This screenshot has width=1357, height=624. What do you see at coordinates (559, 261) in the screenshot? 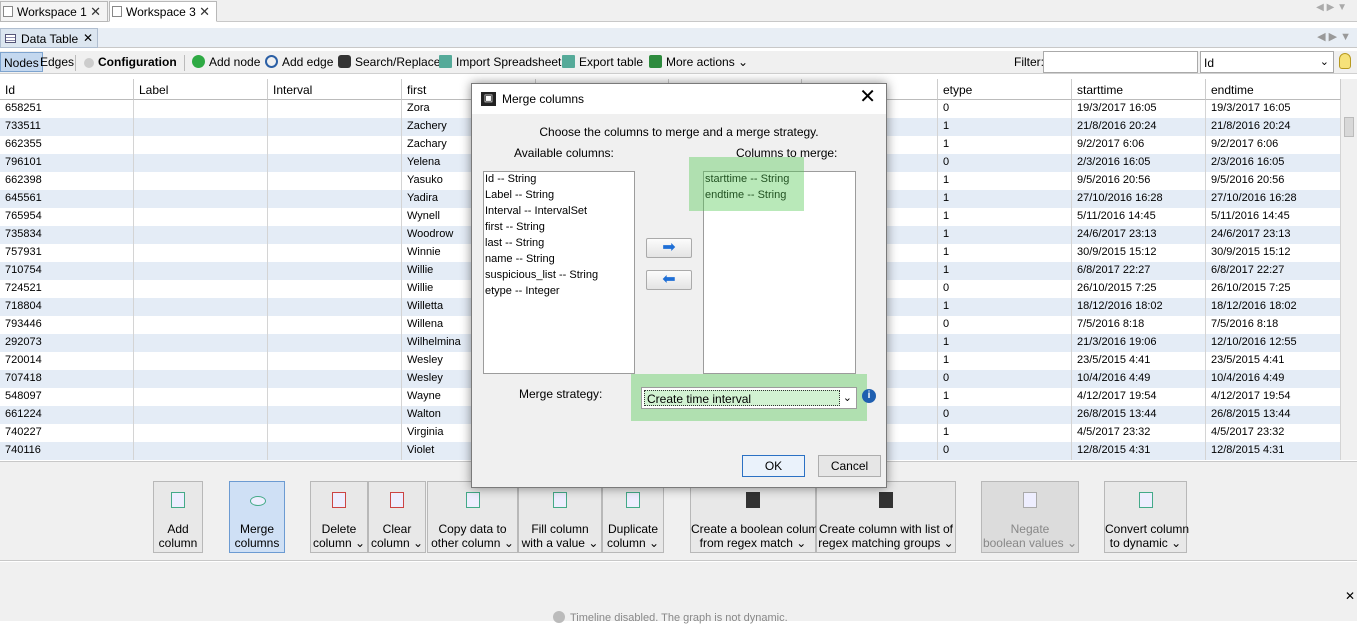
I see `available-column-item: name -- String` at bounding box center [559, 261].